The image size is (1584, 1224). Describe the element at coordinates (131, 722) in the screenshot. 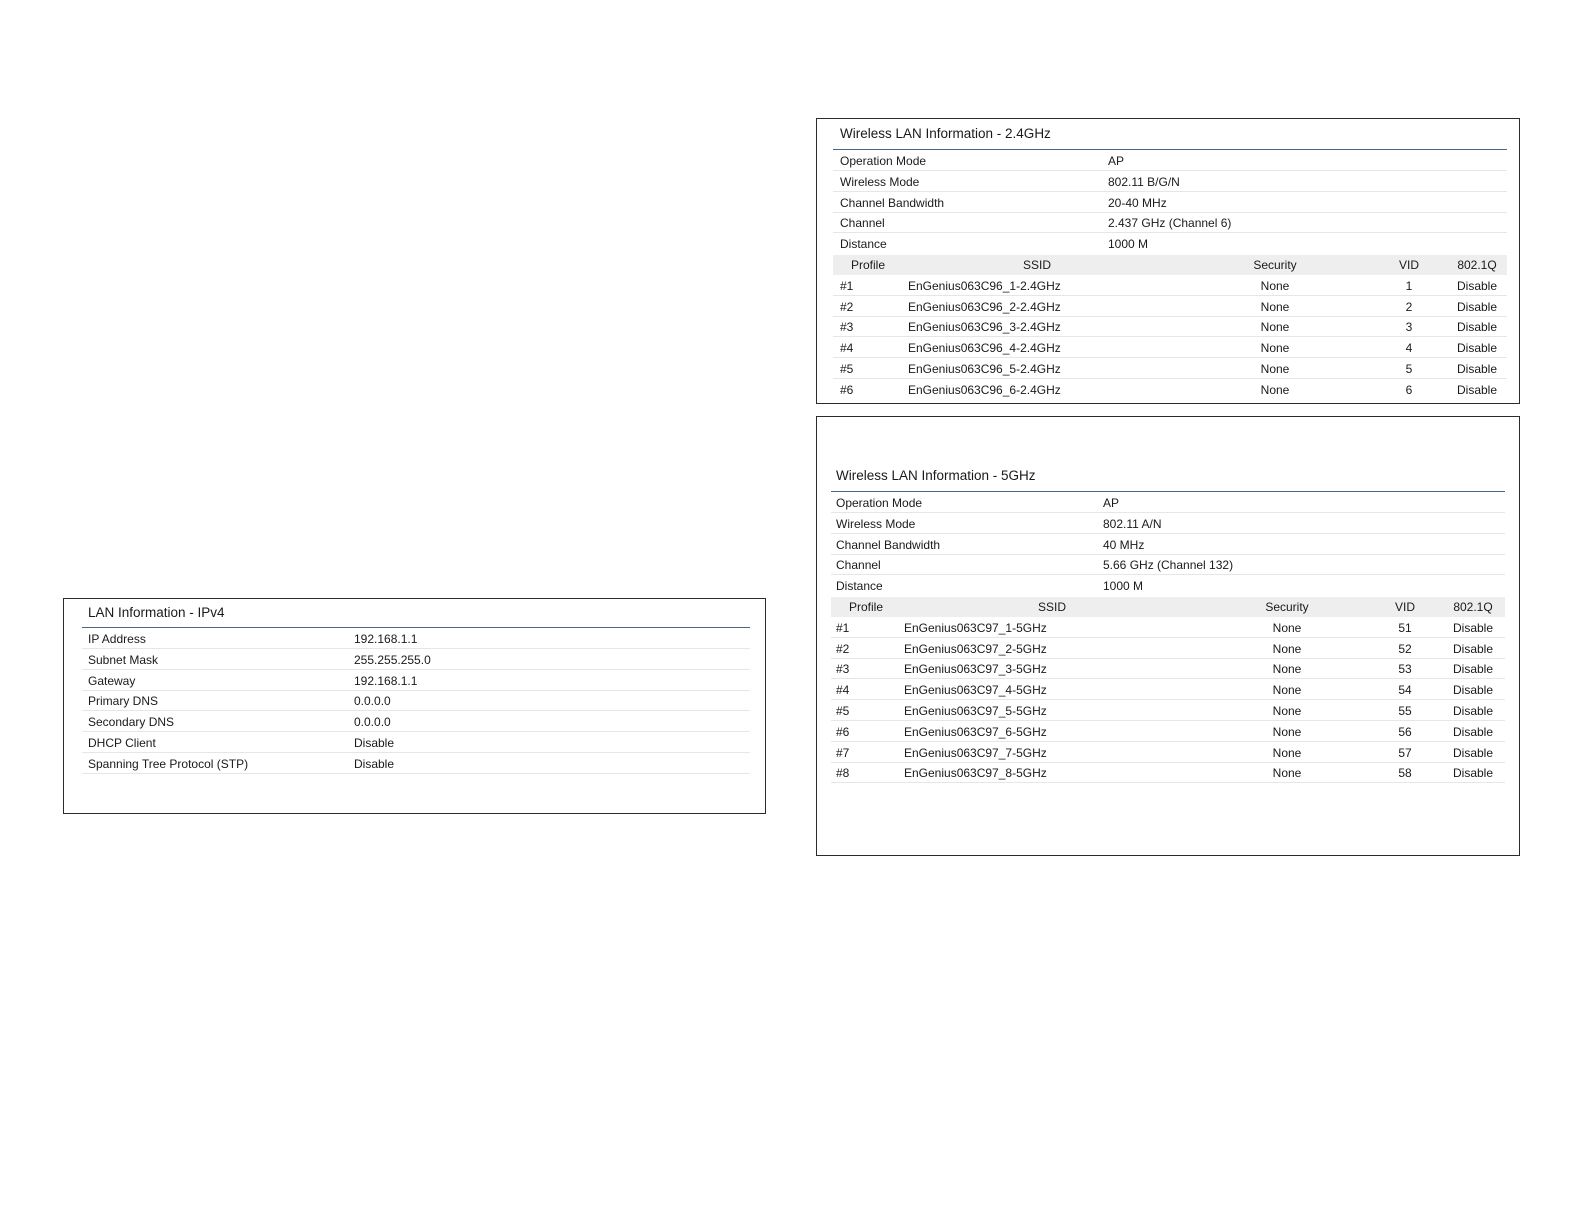

I see `lan-label: Secondary DNS` at that location.